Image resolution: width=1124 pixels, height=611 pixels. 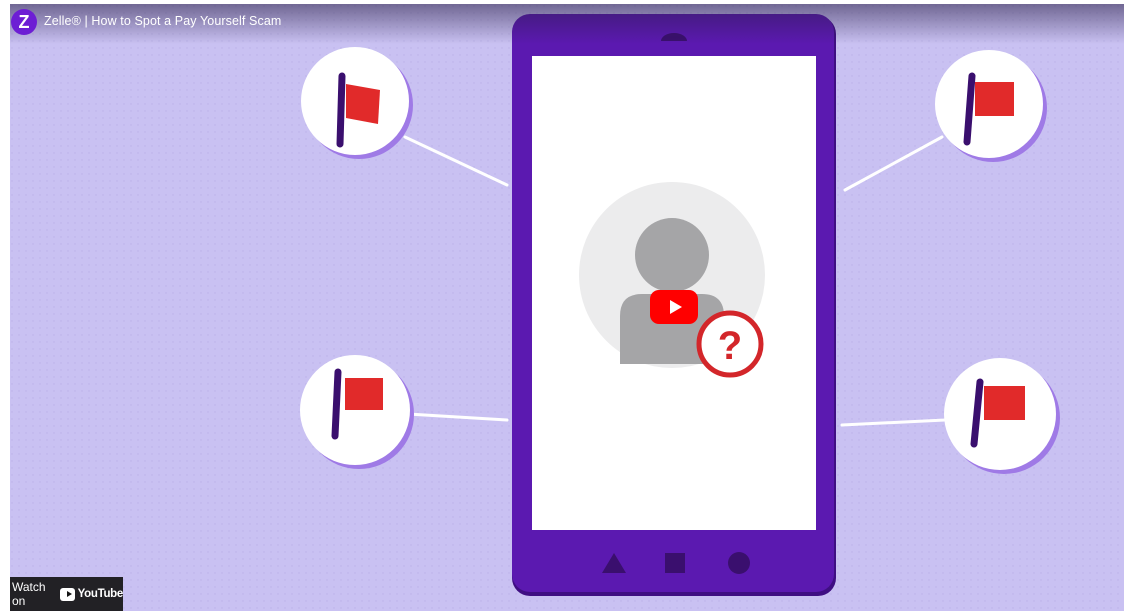 What do you see at coordinates (100, 594) in the screenshot?
I see `youtube-wordmark: YouTube` at bounding box center [100, 594].